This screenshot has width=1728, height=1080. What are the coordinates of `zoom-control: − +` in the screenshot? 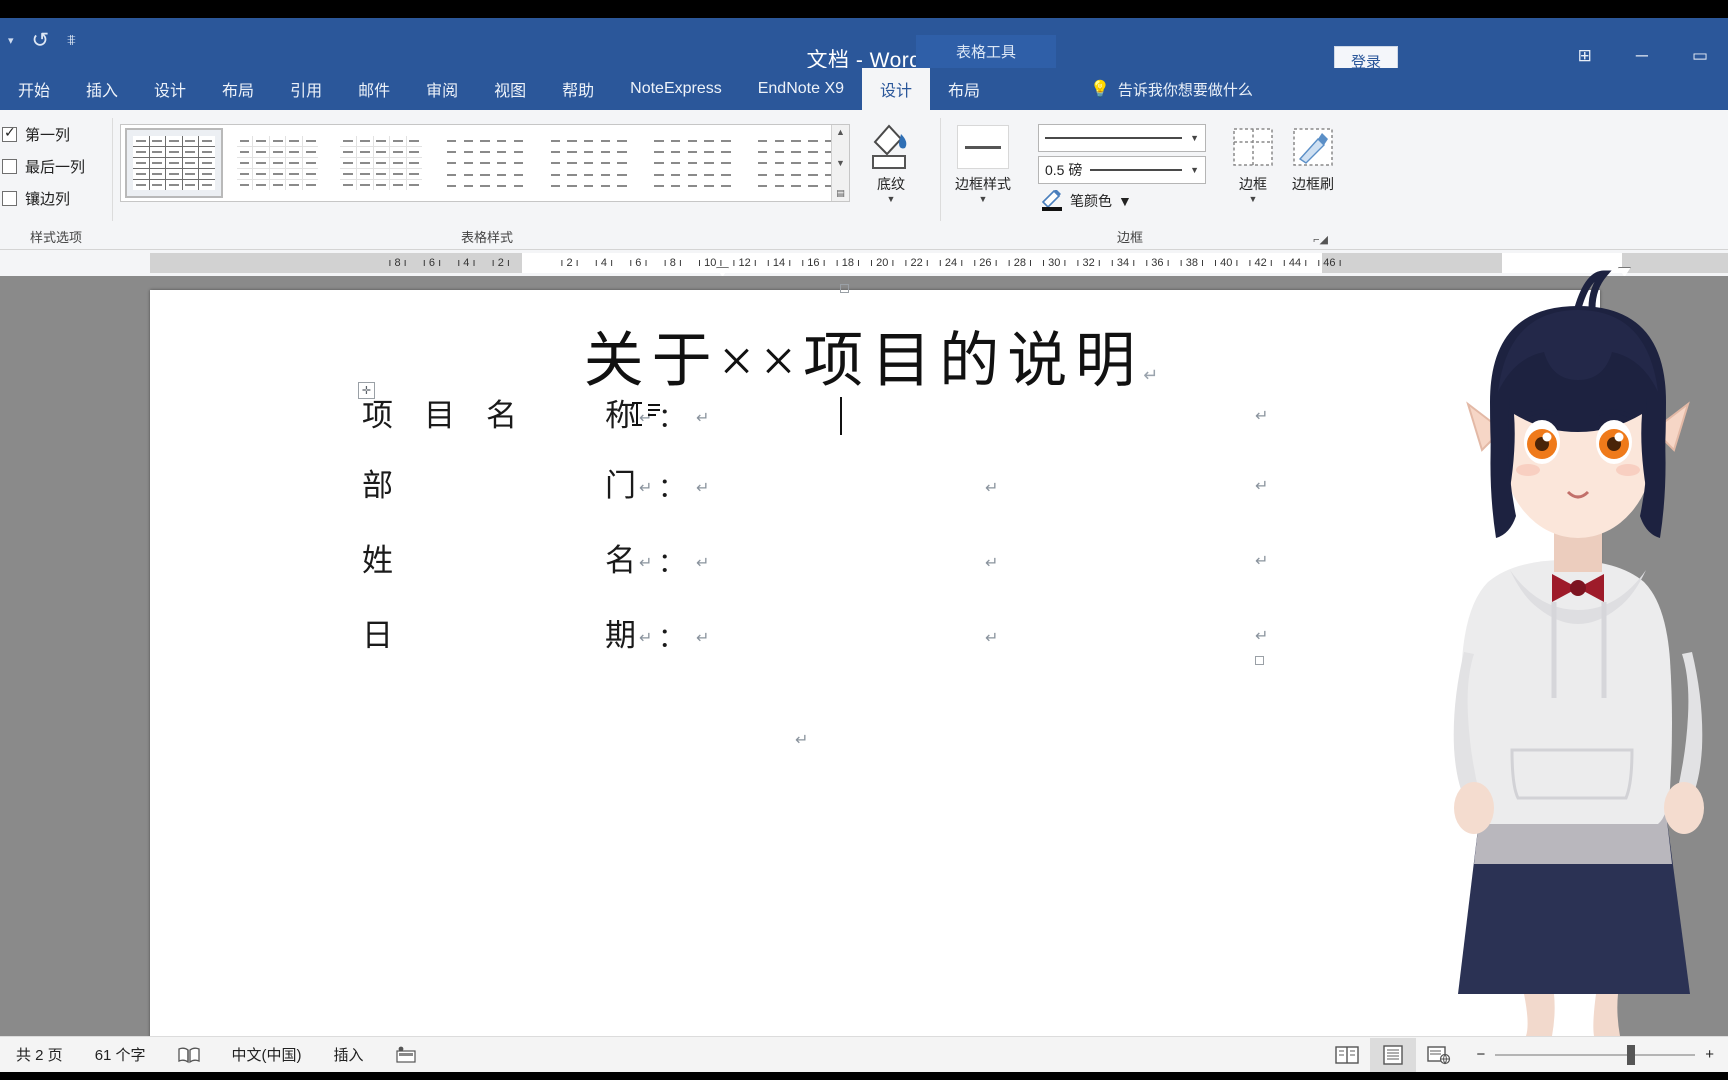 It's located at (1595, 1054).